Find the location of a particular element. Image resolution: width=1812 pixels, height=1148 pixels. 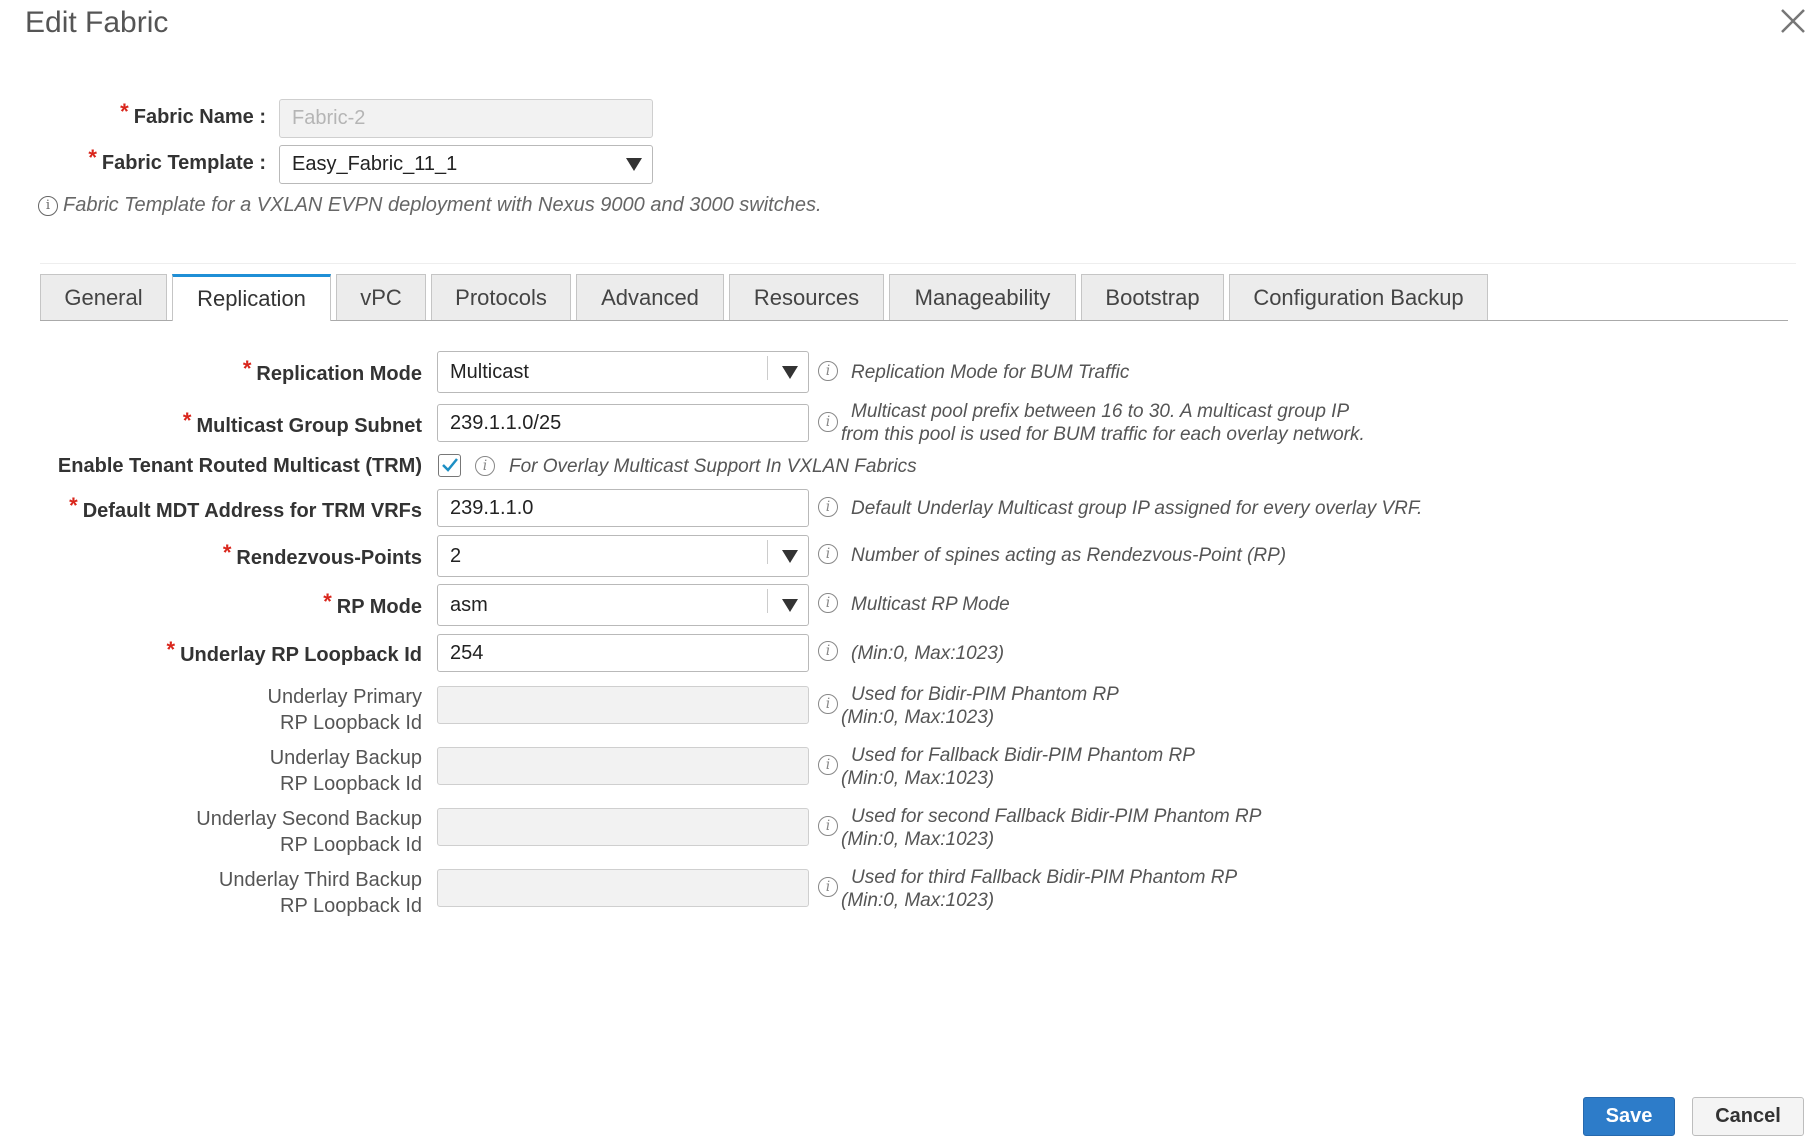

tab-bootstrap: Bootstrap is located at coordinates (1152, 297).